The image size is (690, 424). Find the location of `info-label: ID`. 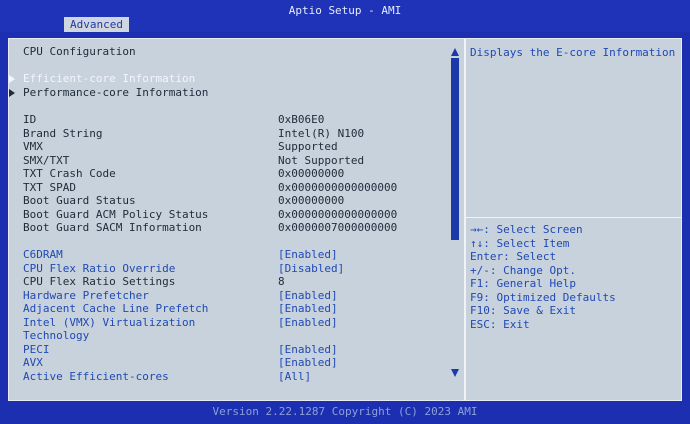

info-label: ID is located at coordinates (30, 119).